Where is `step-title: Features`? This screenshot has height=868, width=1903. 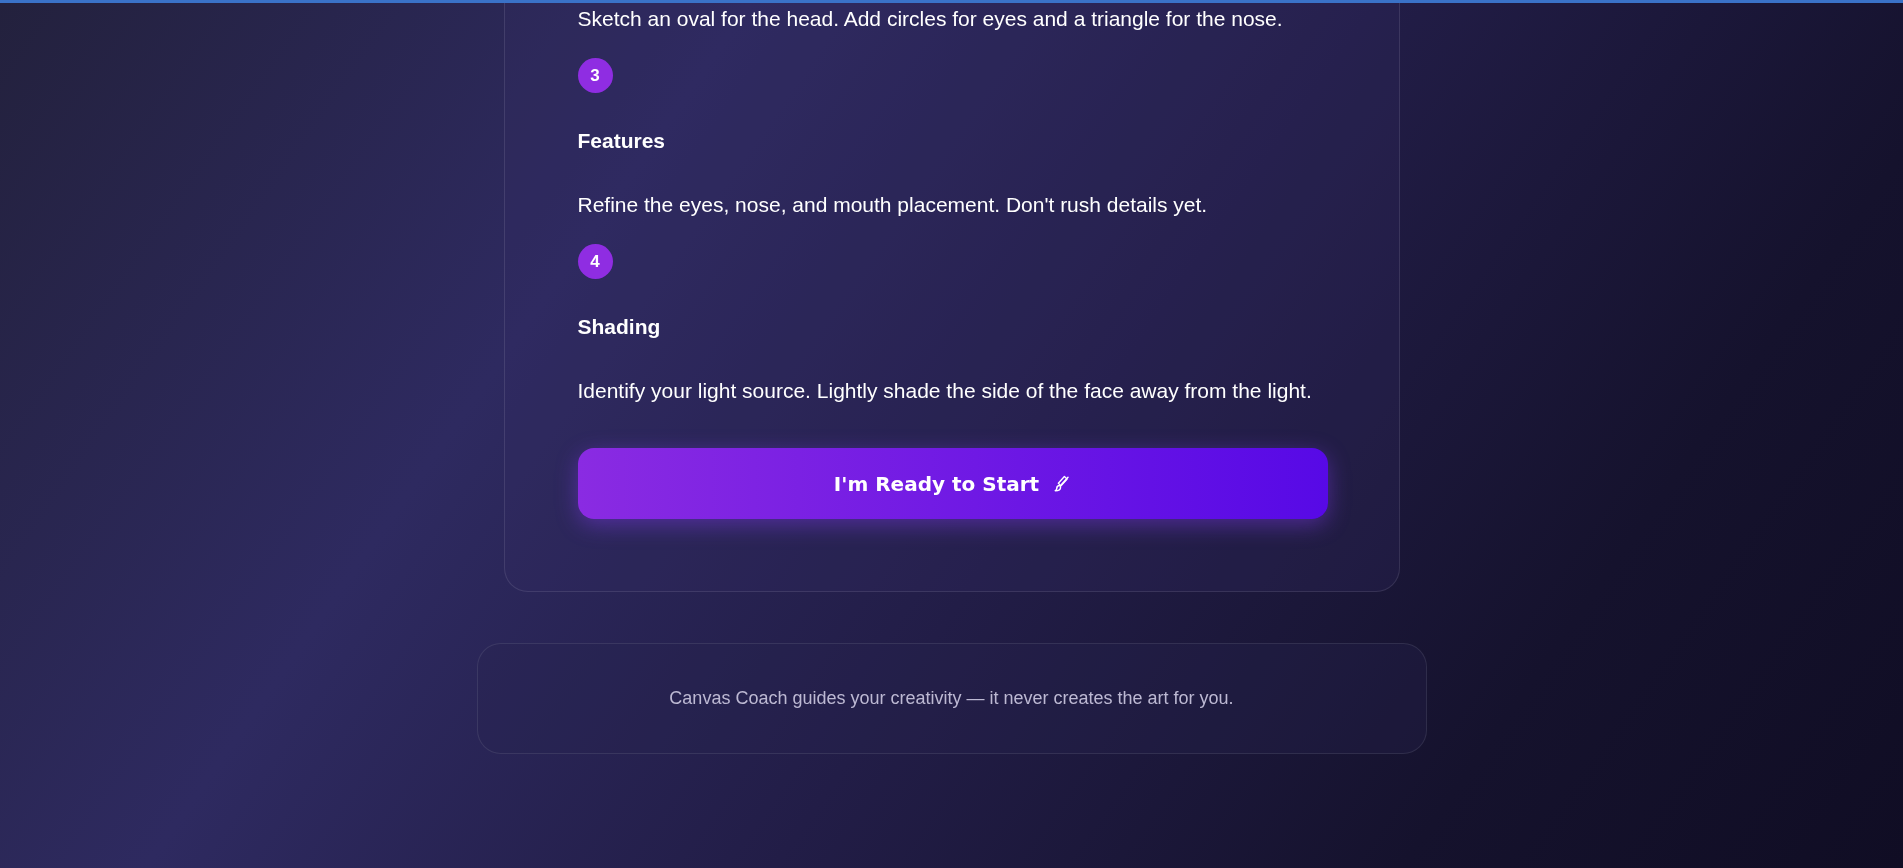 step-title: Features is located at coordinates (621, 141).